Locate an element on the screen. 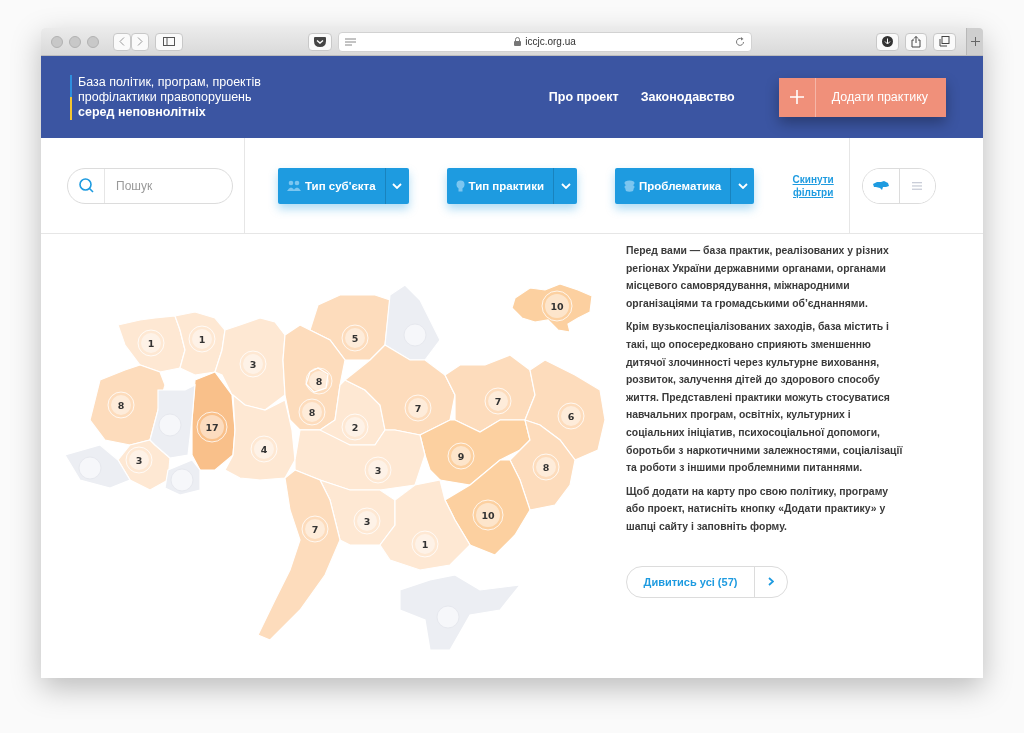  pocket-icon is located at coordinates (319, 41).